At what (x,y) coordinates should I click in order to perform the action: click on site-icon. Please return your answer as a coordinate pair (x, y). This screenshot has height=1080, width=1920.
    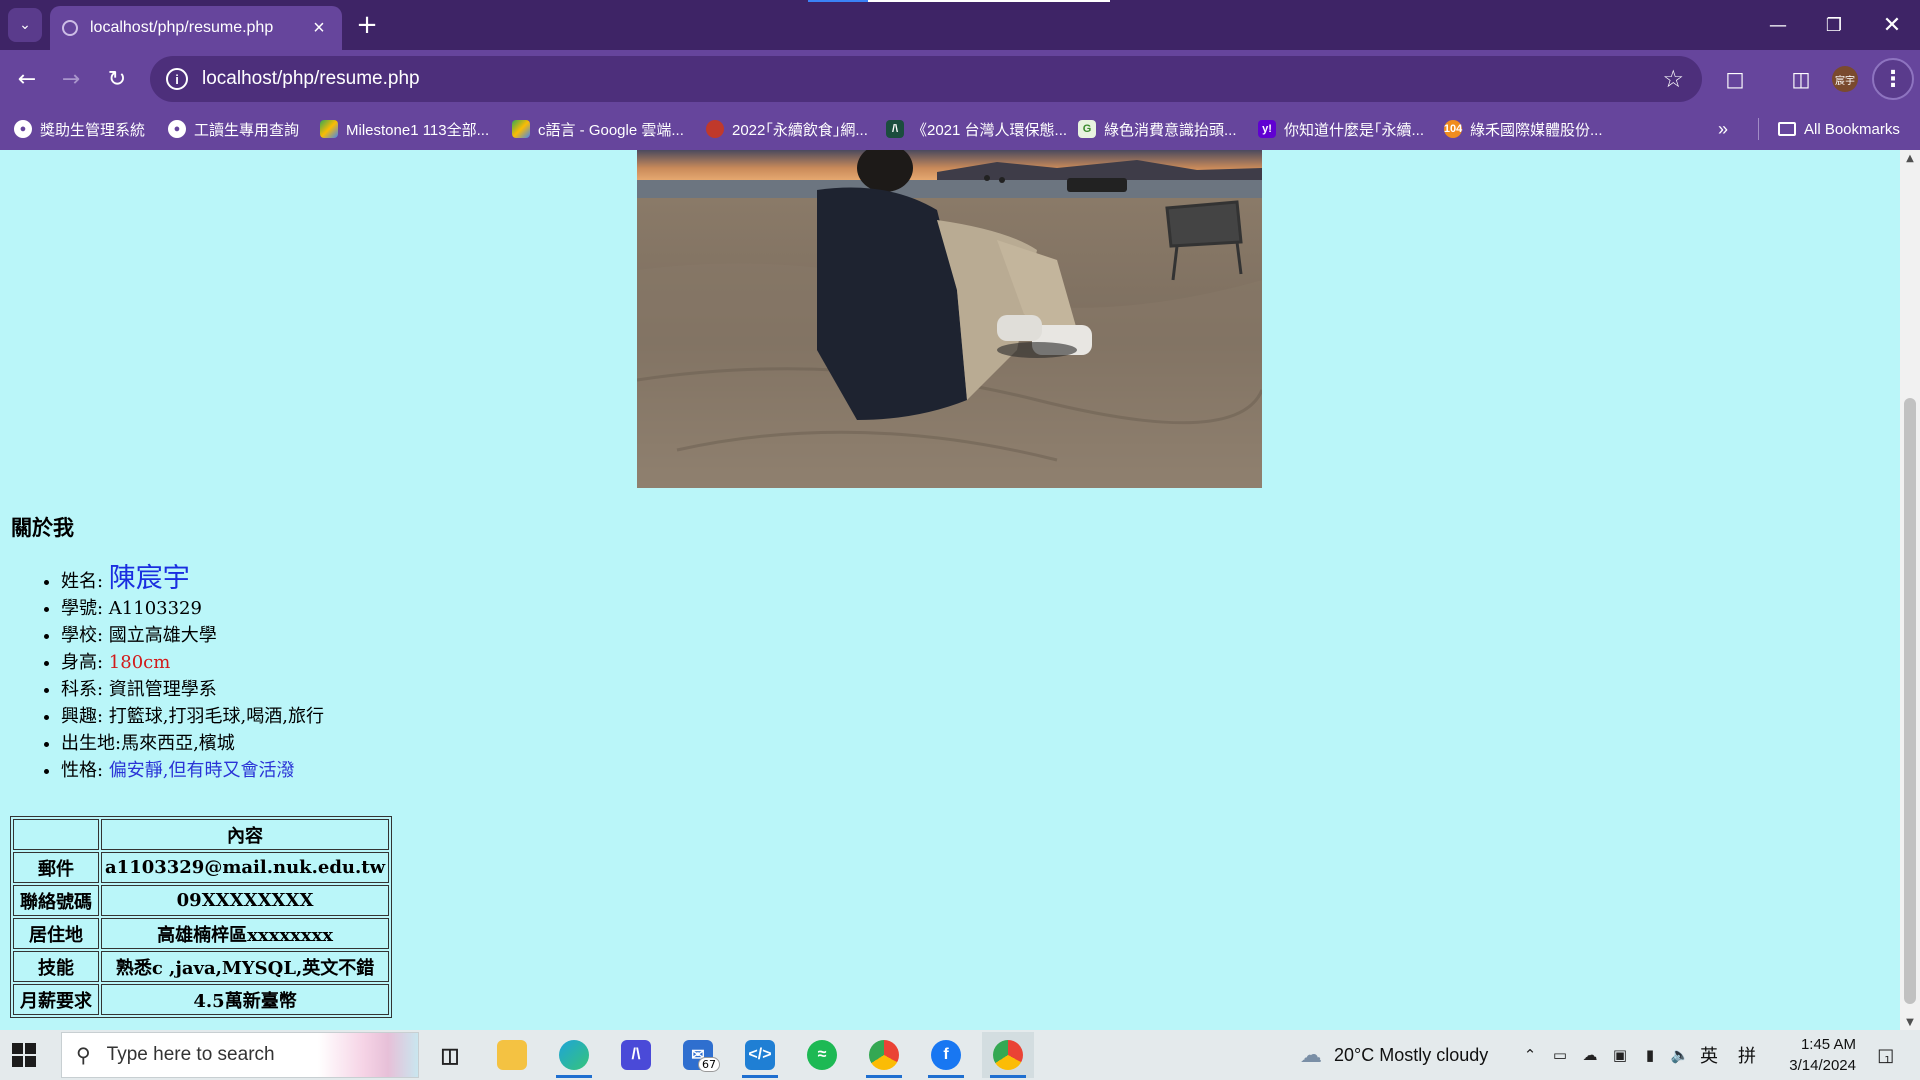
    Looking at the image, I should click on (715, 129).